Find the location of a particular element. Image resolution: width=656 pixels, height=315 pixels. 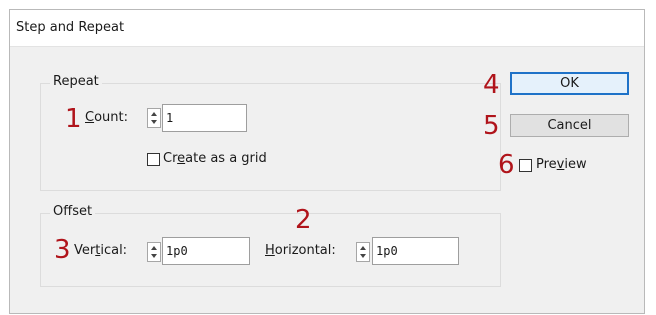

vertical-stepper is located at coordinates (154, 252).